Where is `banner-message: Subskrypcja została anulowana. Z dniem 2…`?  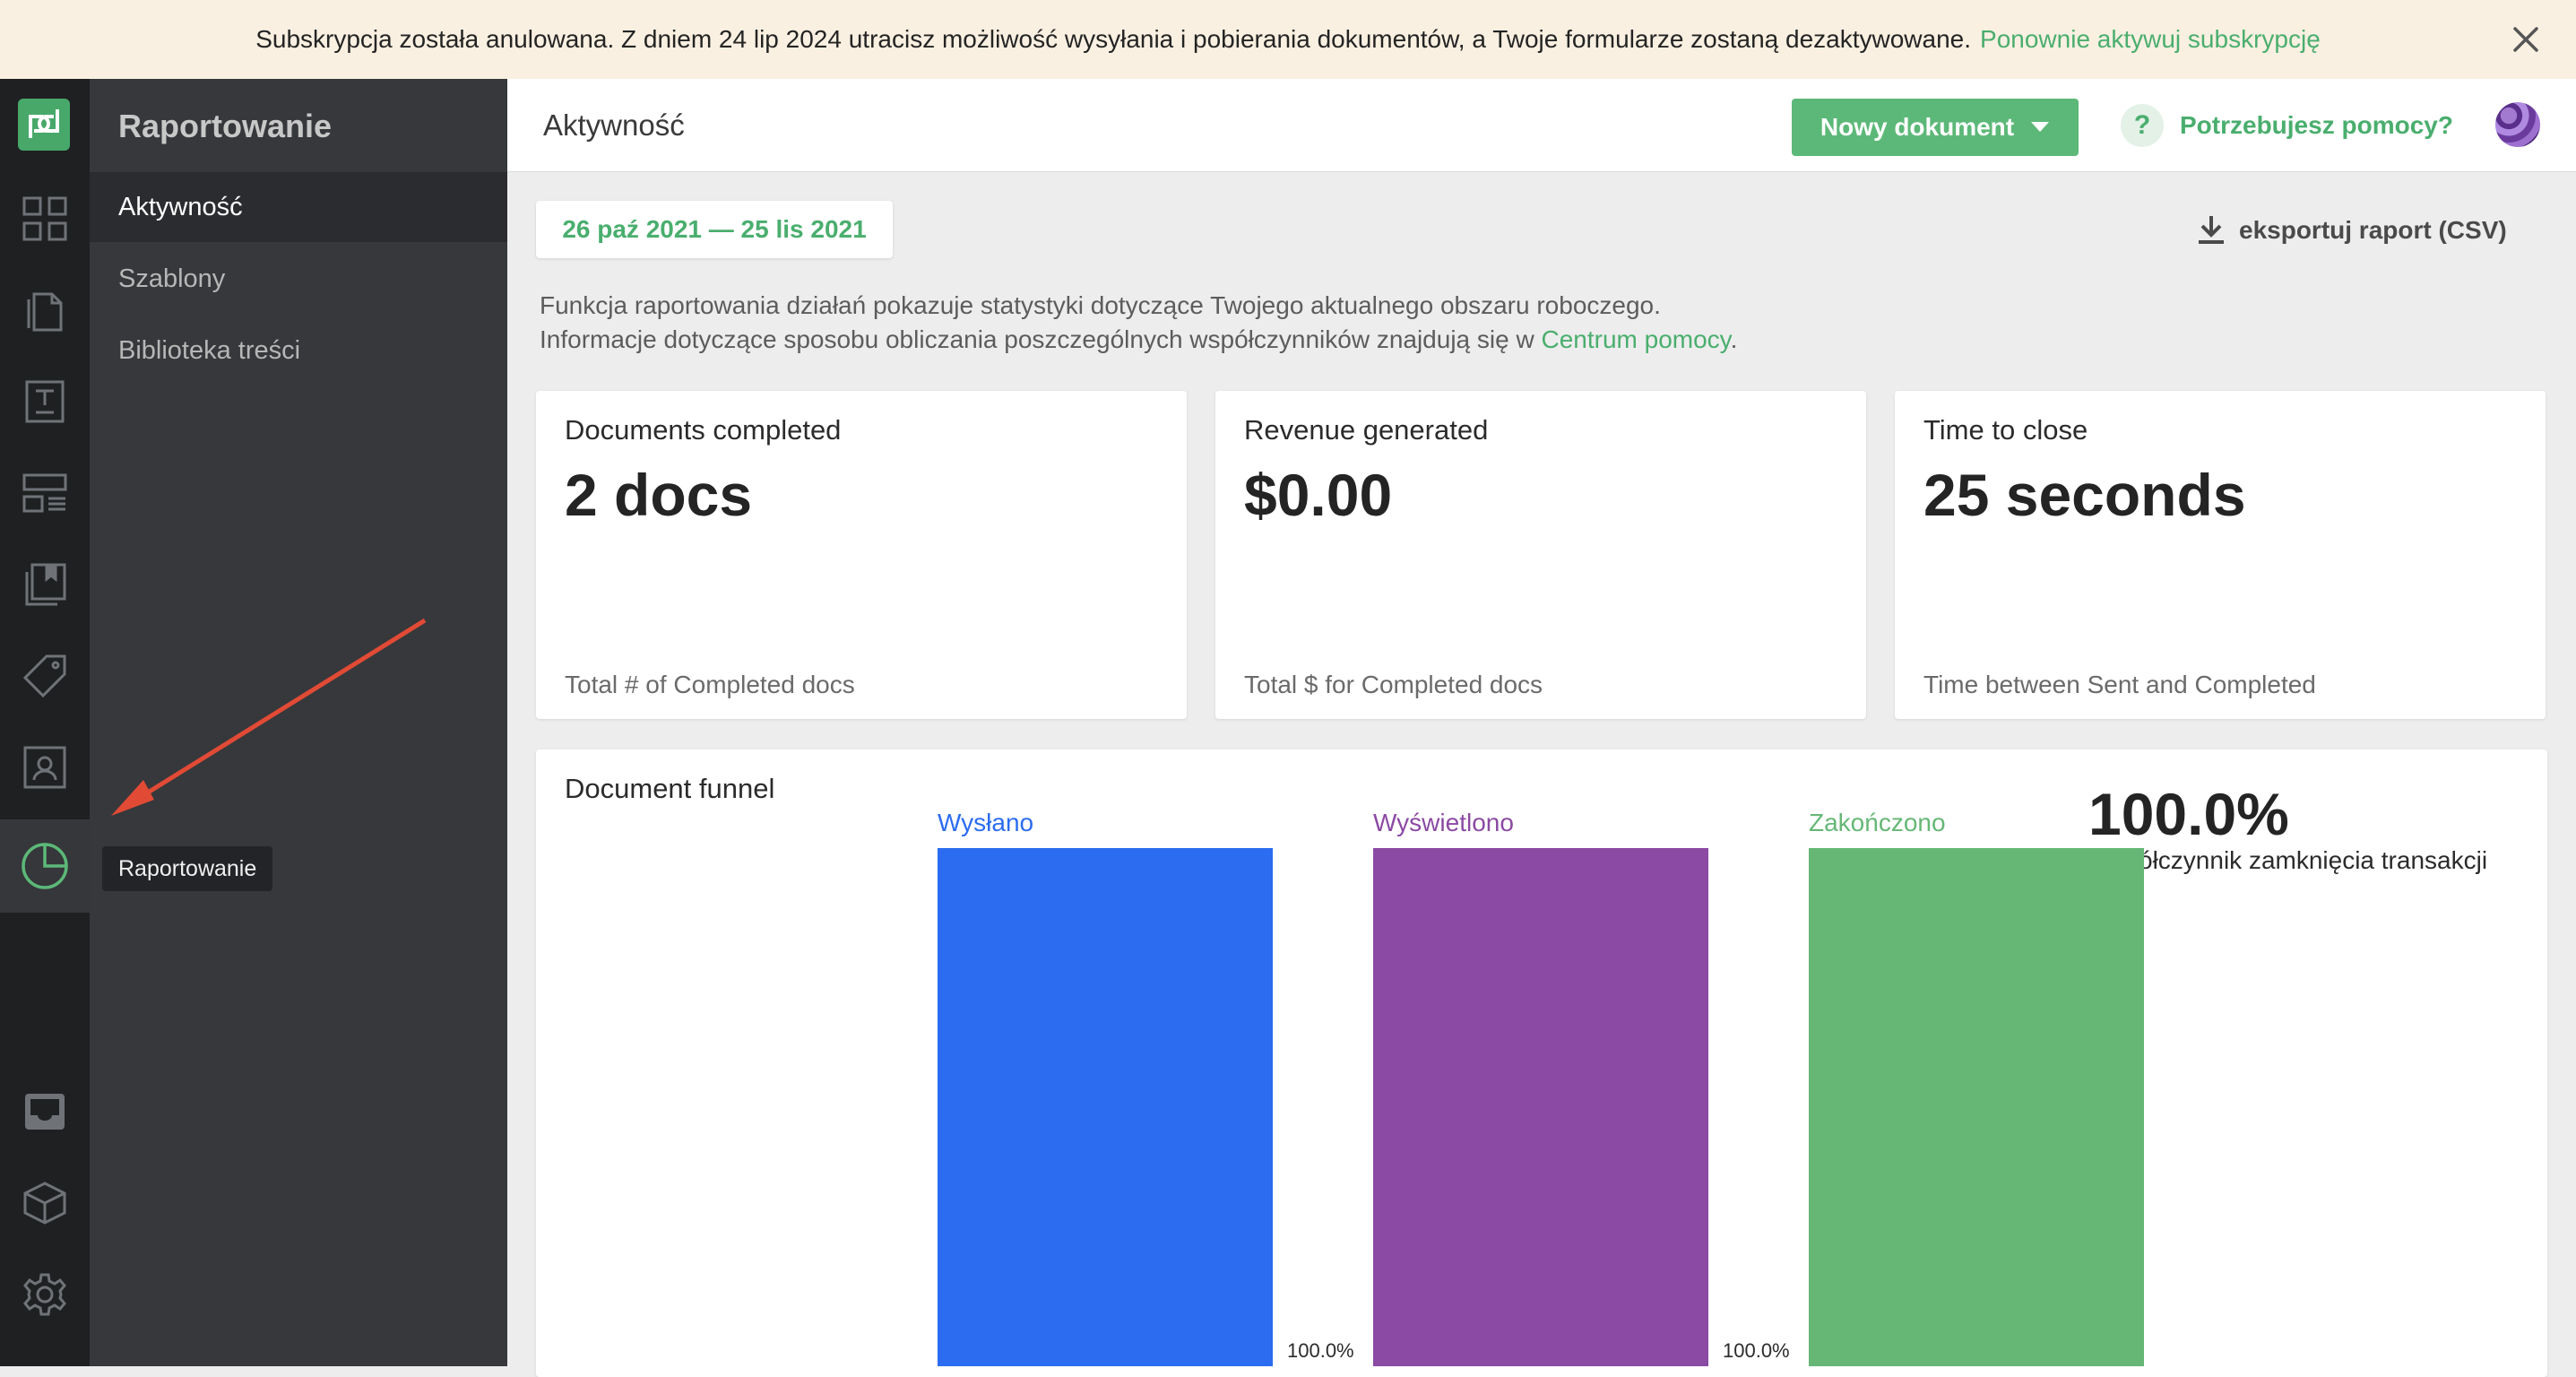 banner-message: Subskrypcja została anulowana. Z dniem 2… is located at coordinates (1113, 39).